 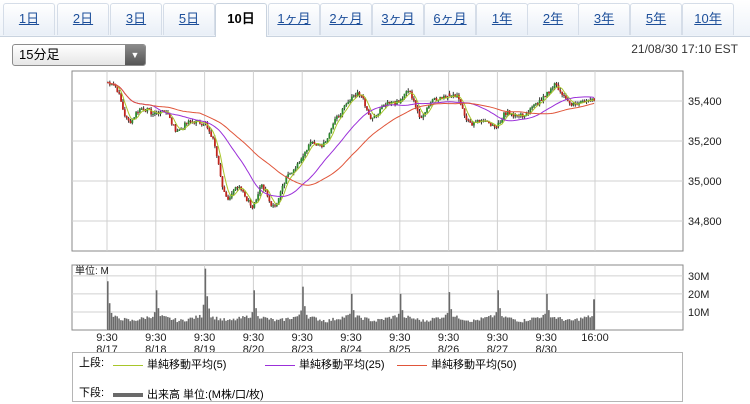 I want to click on volume-tick-label: 30M, so click(x=698, y=277).